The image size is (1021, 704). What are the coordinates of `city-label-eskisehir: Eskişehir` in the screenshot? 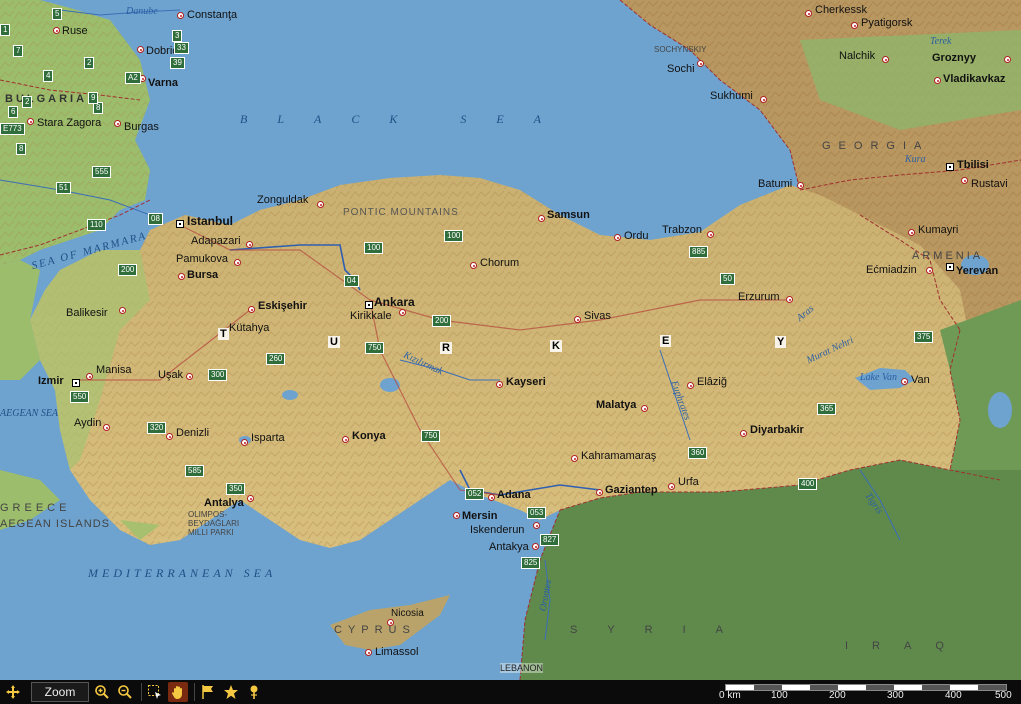 It's located at (282, 306).